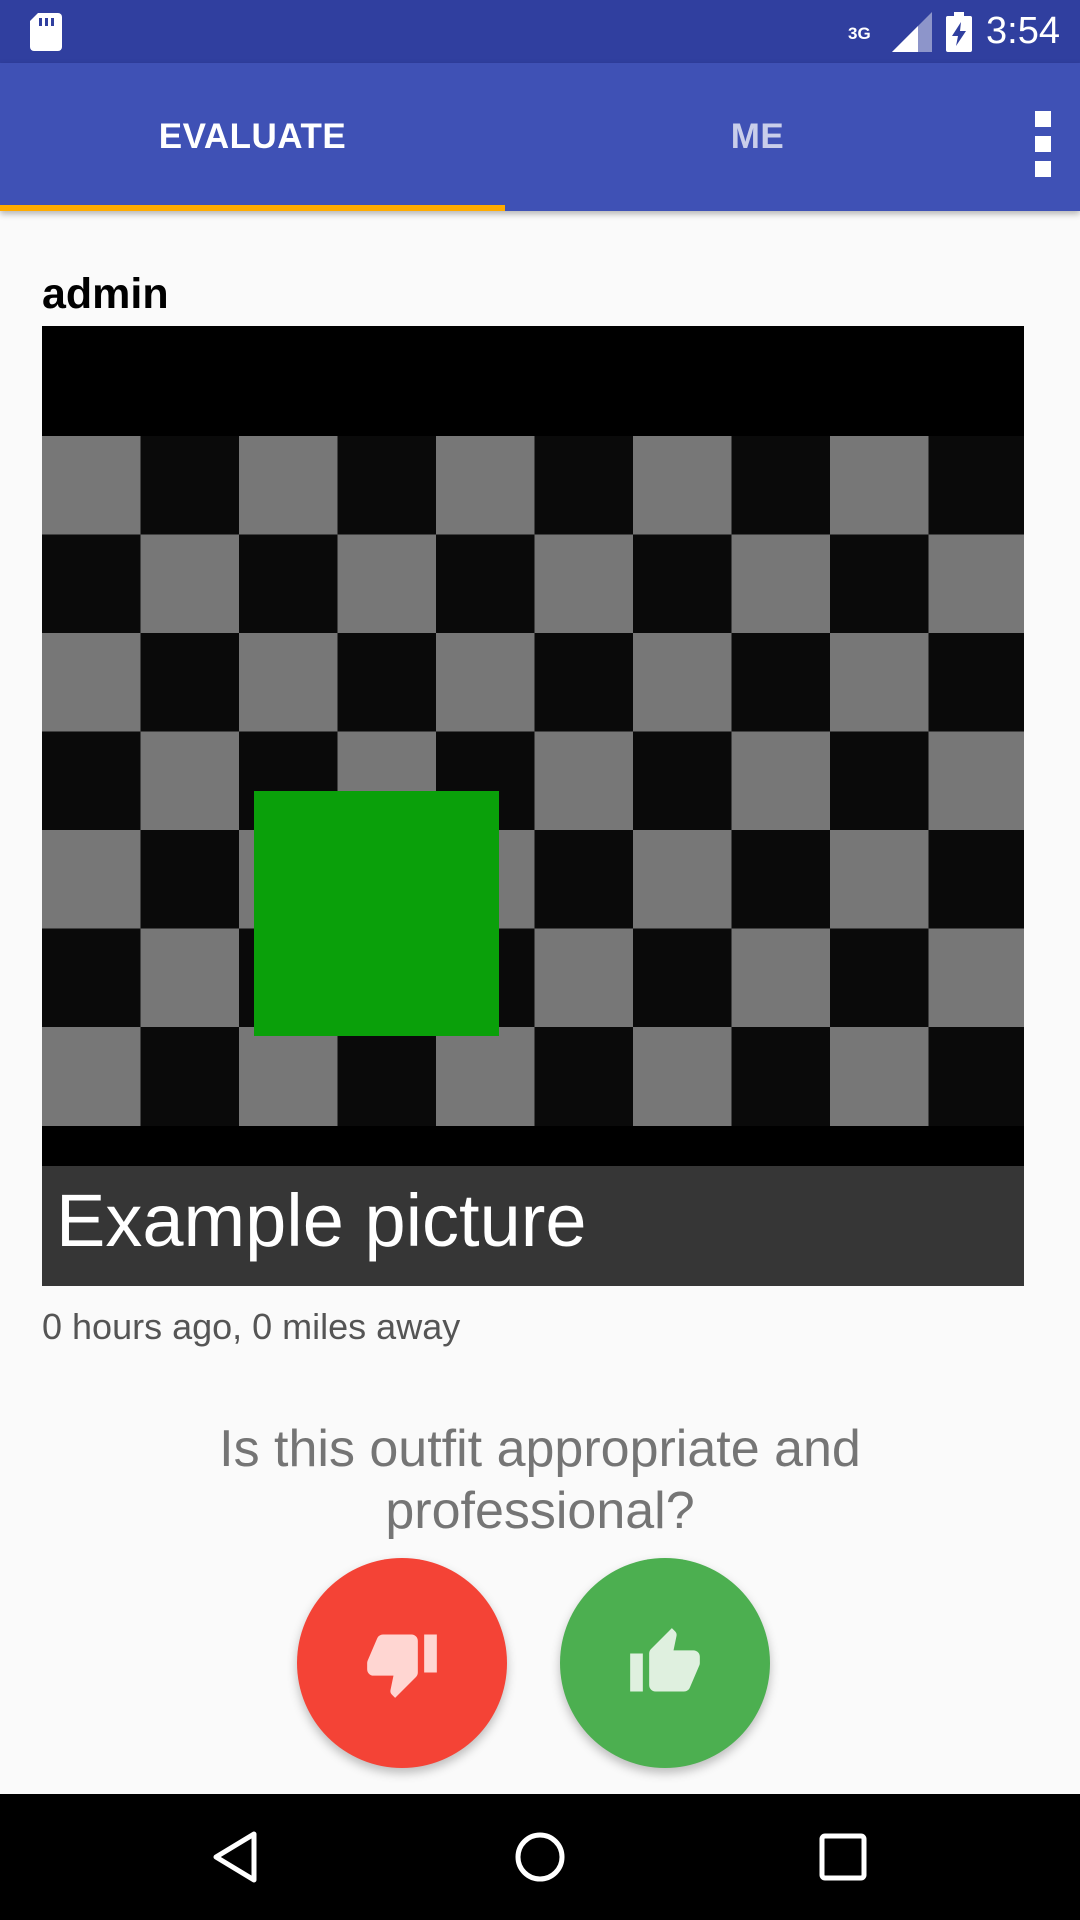 The image size is (1080, 1920). I want to click on post-author: admin, so click(105, 294).